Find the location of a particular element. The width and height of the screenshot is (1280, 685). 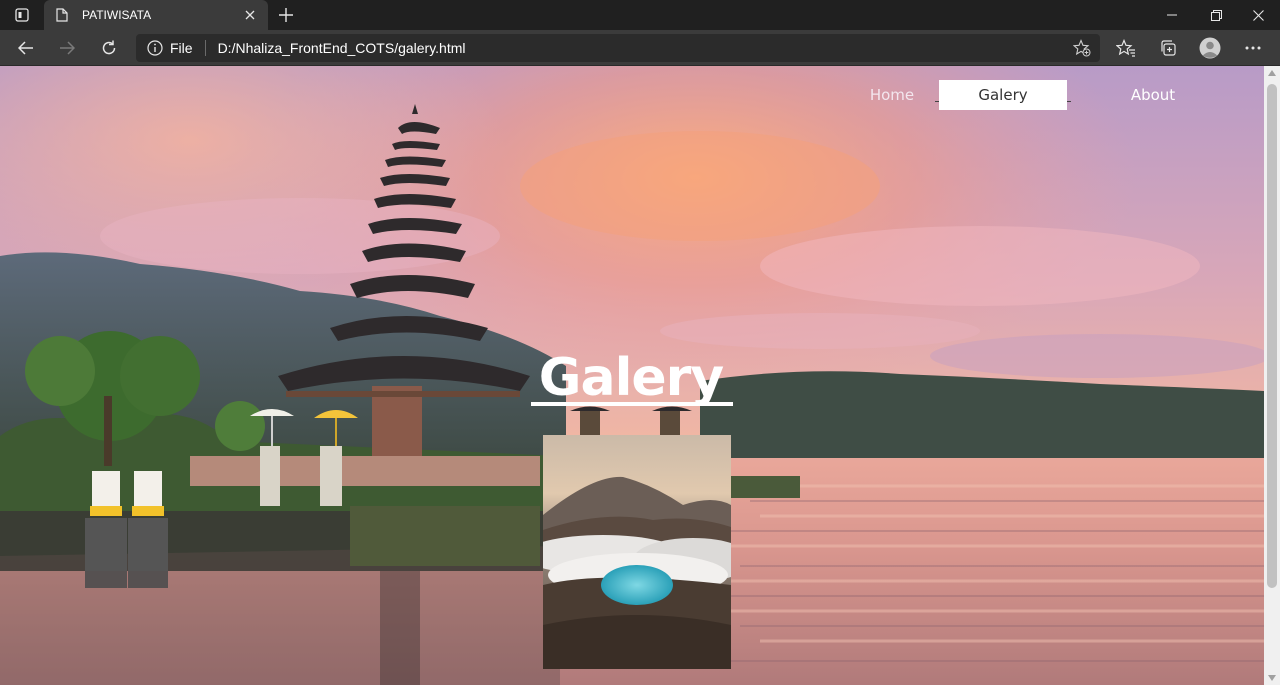

tab-actions-button is located at coordinates (22, 15).